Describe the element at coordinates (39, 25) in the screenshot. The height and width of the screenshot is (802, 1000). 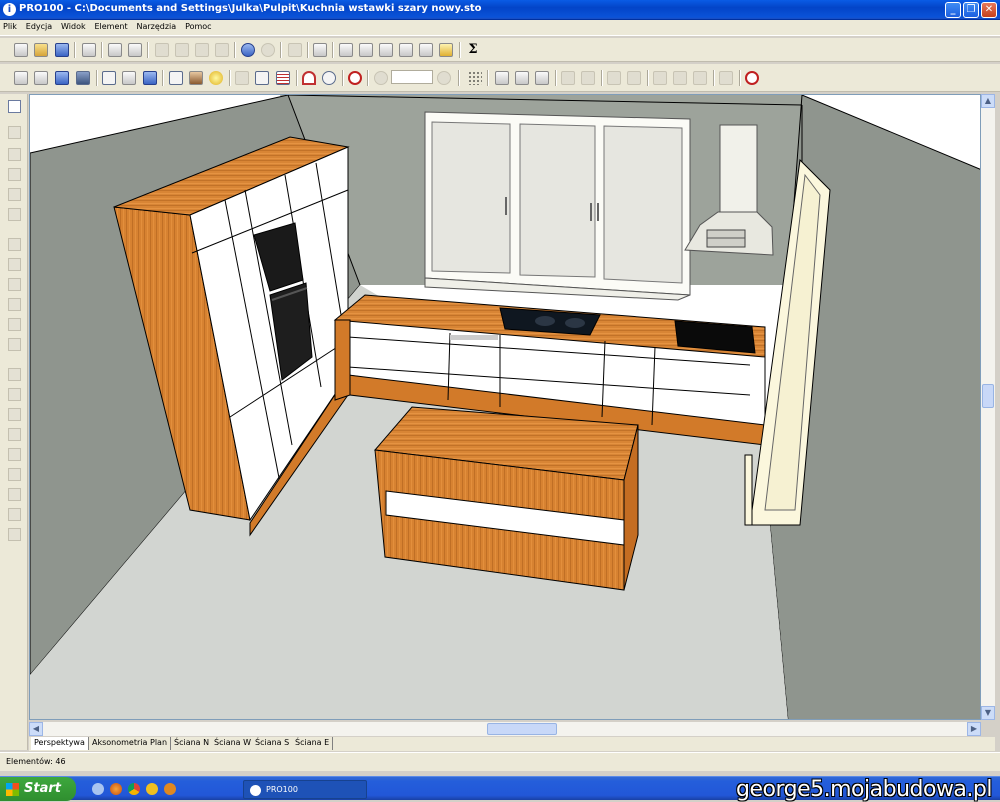
I see `menu-edycja: Edycja` at that location.